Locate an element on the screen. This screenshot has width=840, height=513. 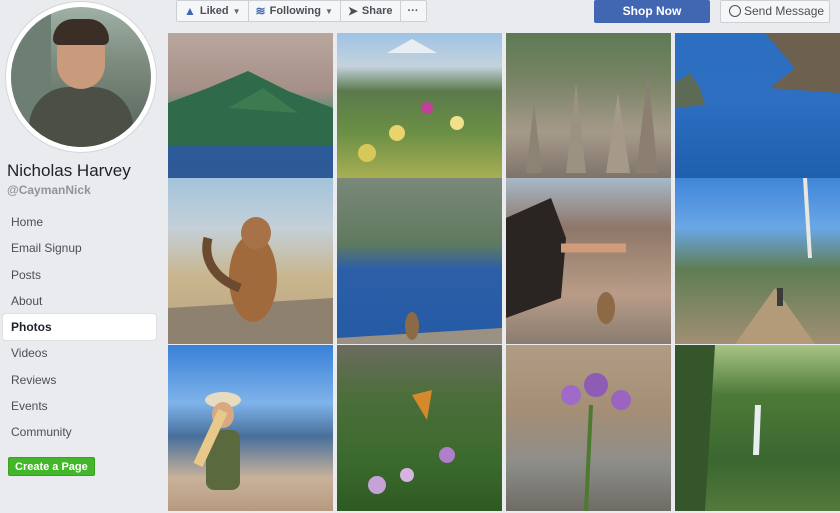
liked-button: ▲ Liked ▼ is located at coordinates (213, 11).